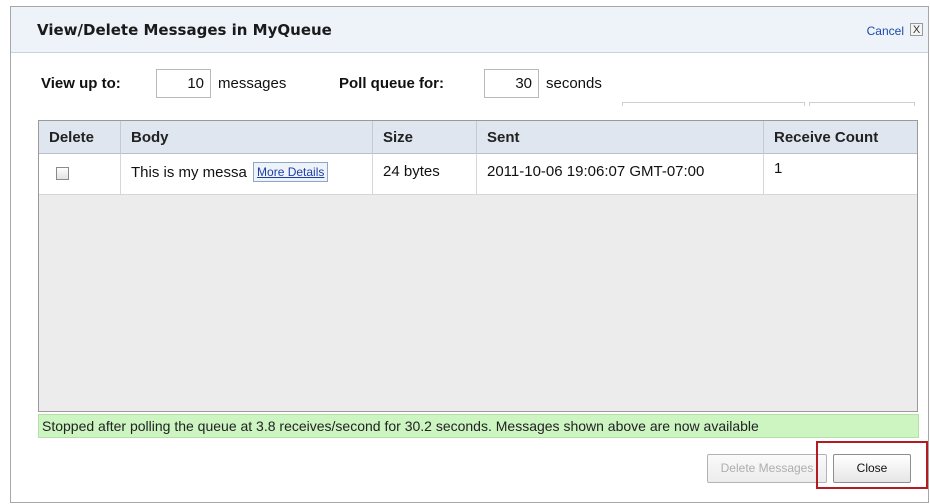  What do you see at coordinates (425, 137) in the screenshot?
I see `column-header-size: Size` at bounding box center [425, 137].